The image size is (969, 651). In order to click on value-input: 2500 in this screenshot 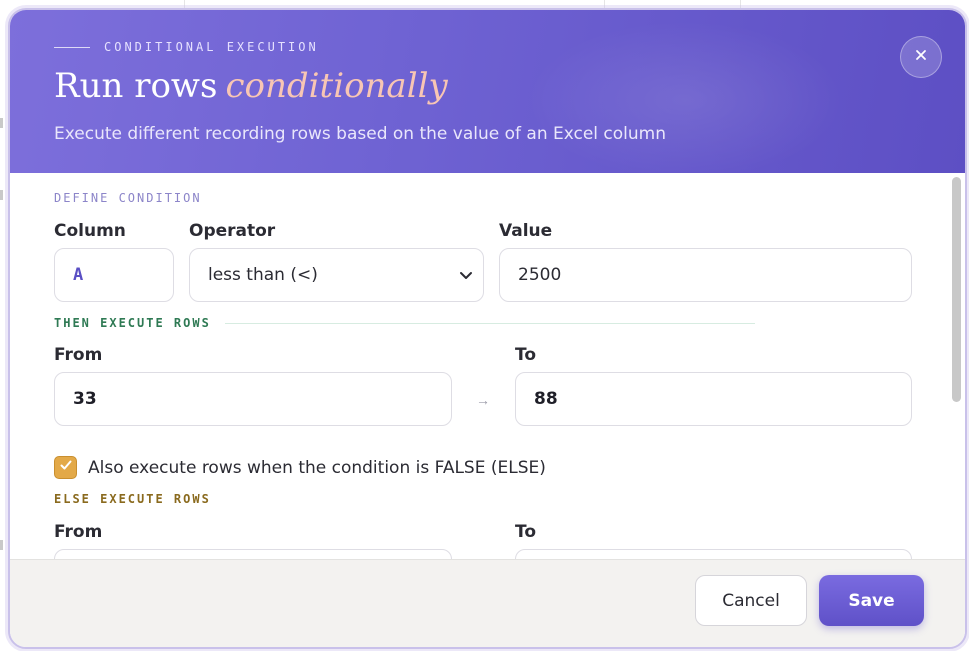, I will do `click(705, 275)`.